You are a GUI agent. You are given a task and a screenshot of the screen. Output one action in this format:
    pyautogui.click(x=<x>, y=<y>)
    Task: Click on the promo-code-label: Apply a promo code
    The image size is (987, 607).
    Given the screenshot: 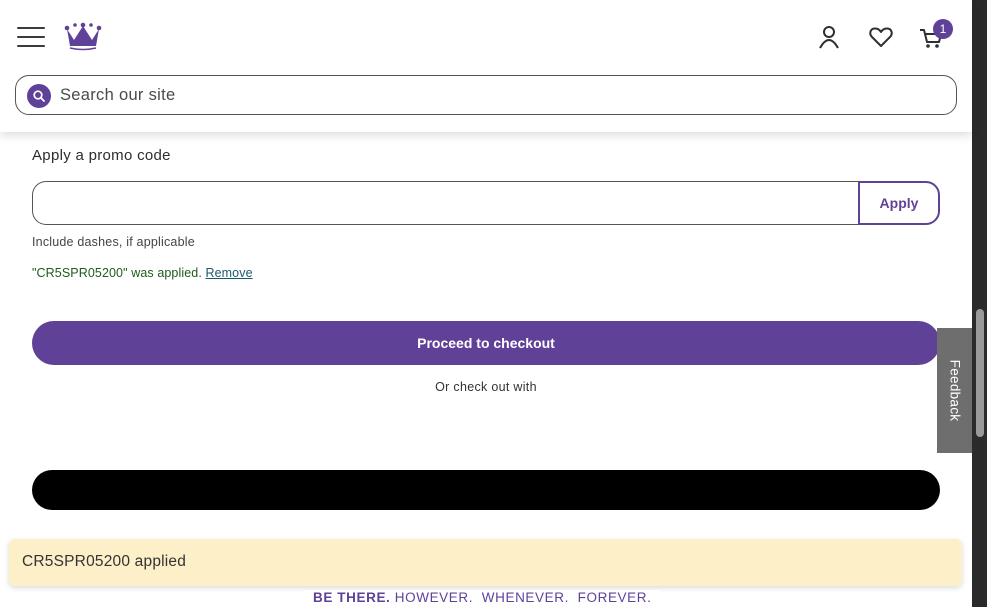 What is the action you would take?
    pyautogui.click(x=101, y=155)
    